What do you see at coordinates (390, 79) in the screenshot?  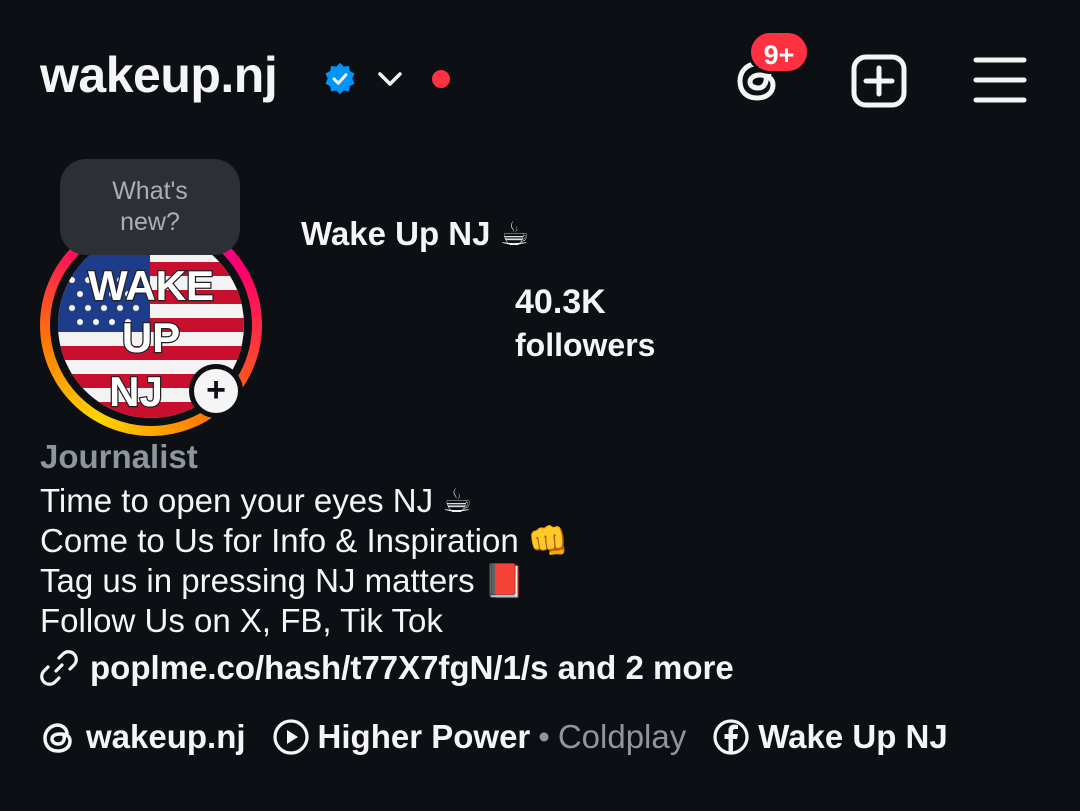 I see `chevron-down-icon` at bounding box center [390, 79].